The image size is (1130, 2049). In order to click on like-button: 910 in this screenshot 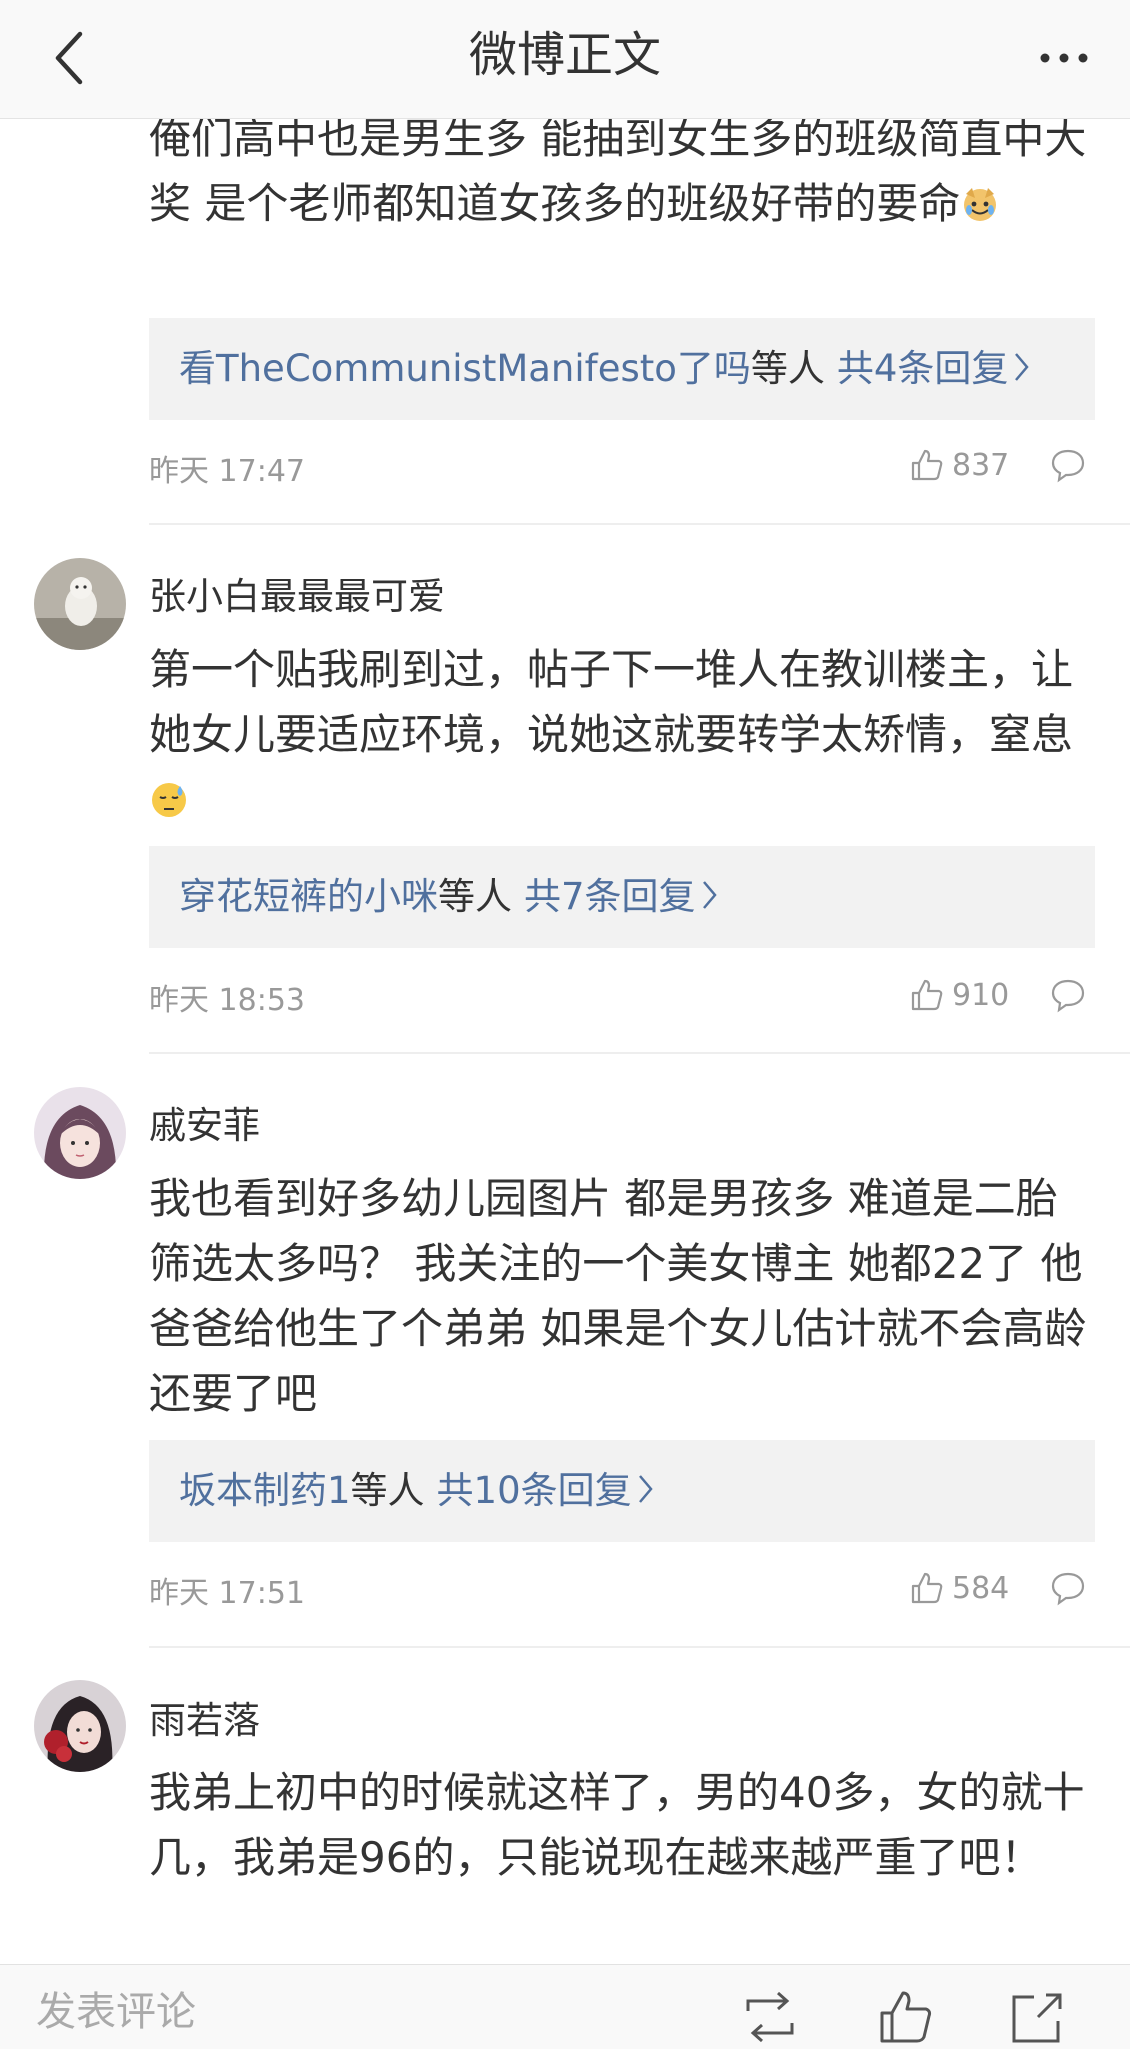, I will do `click(960, 995)`.